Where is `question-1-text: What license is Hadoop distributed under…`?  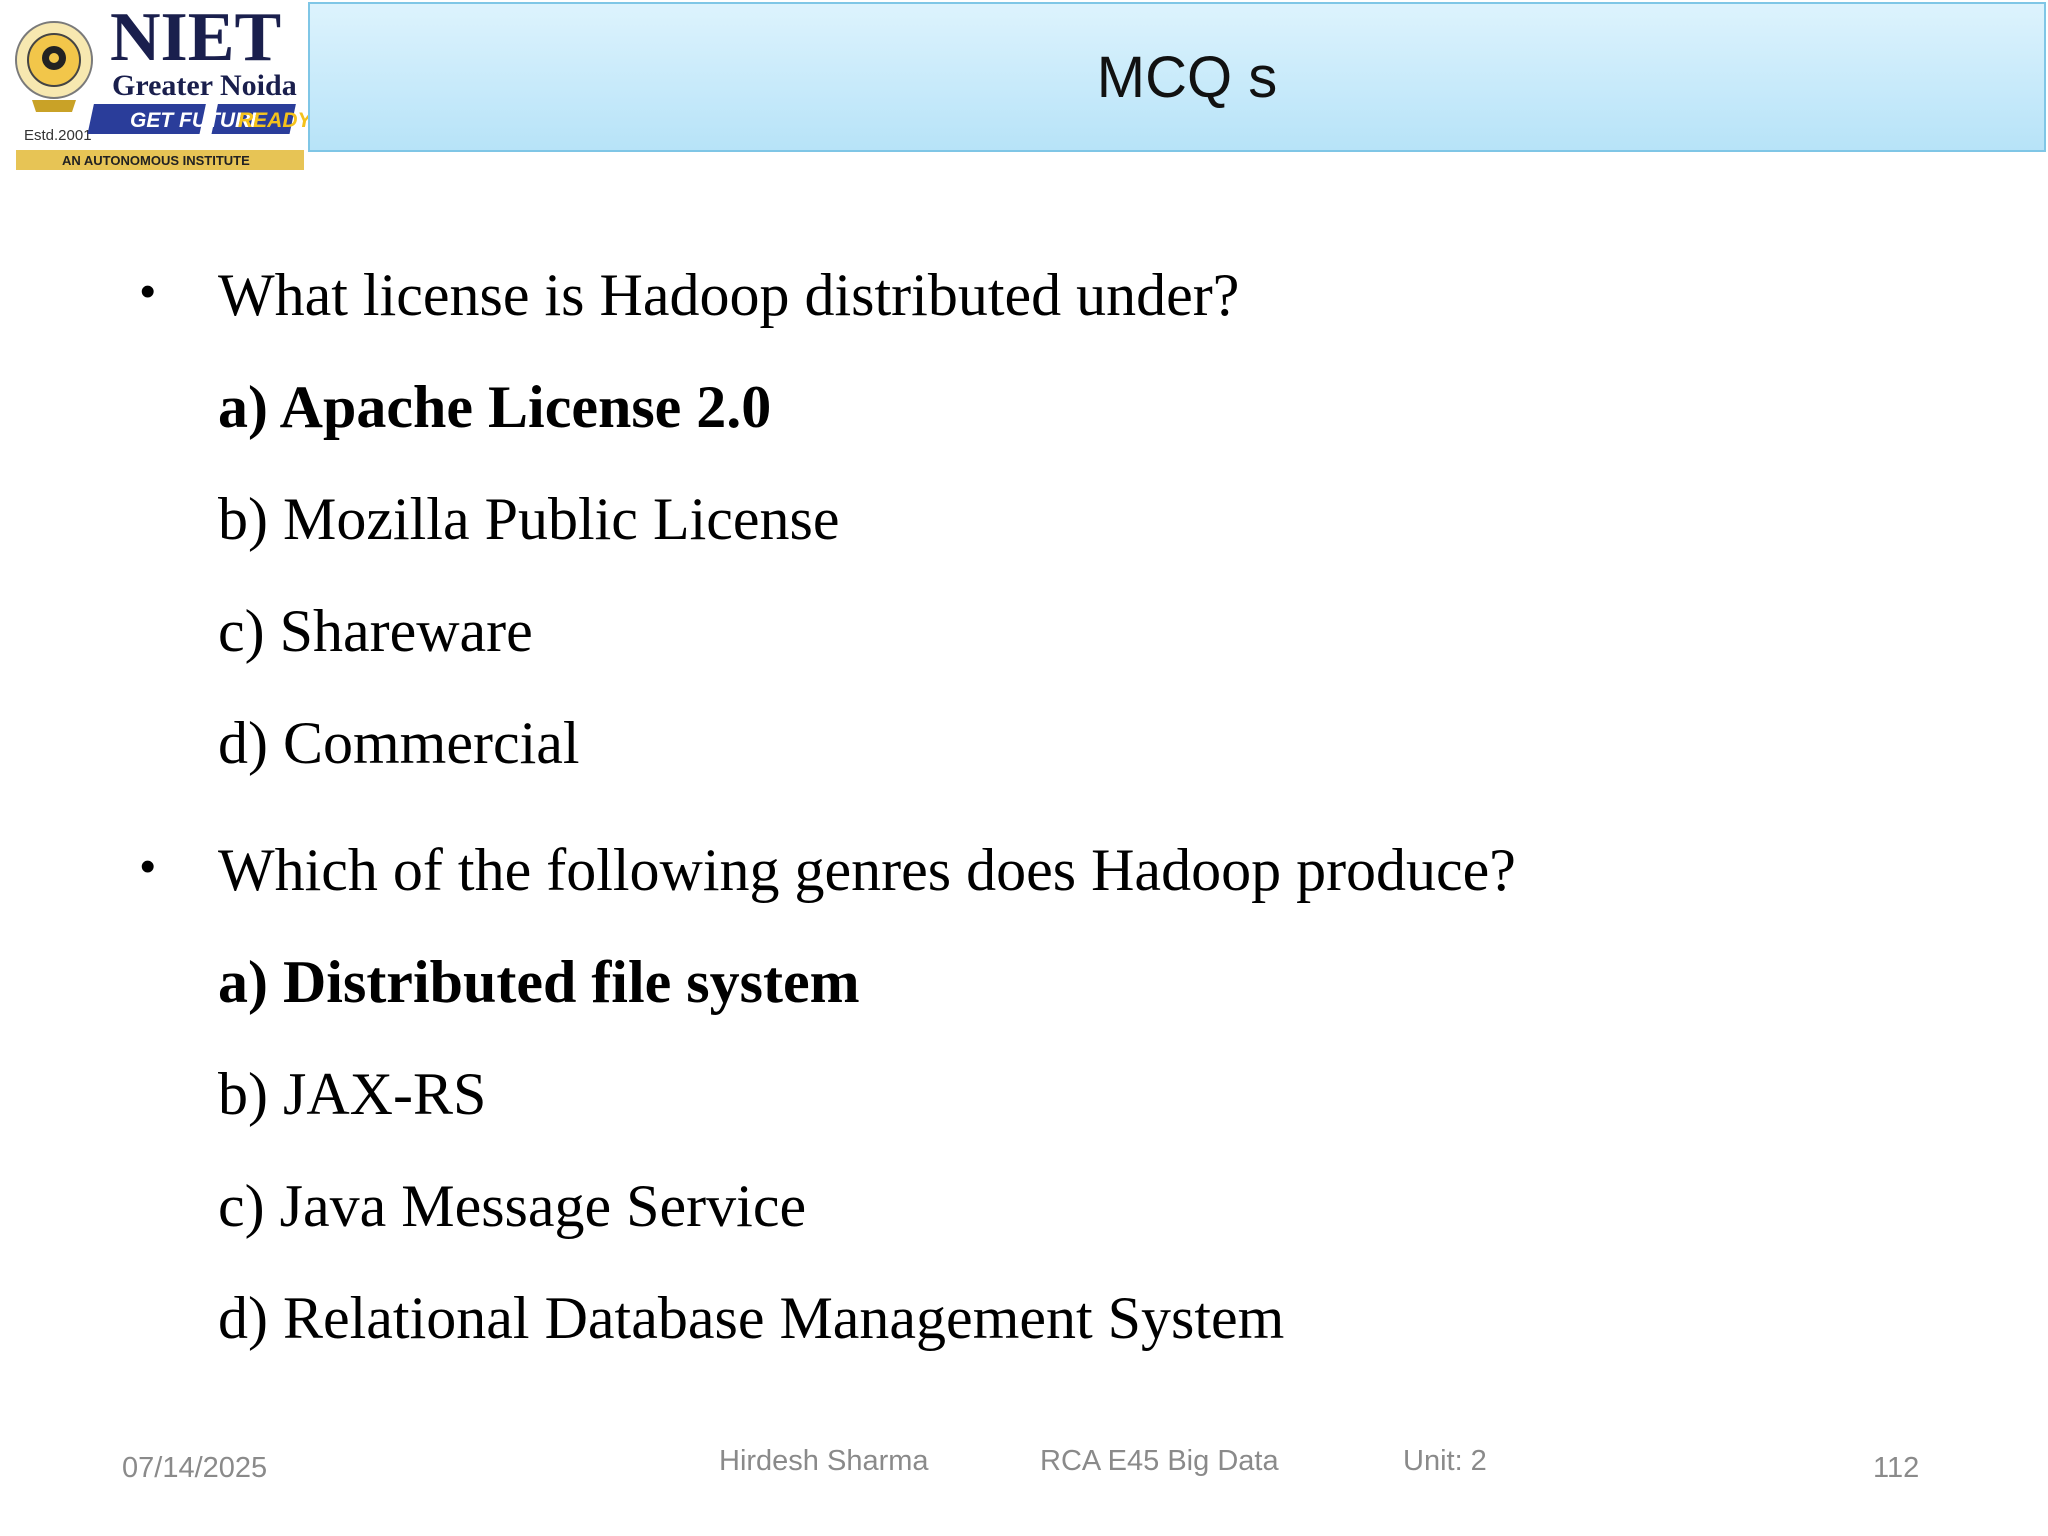
question-1-text: What license is Hadoop distributed under… is located at coordinates (729, 295).